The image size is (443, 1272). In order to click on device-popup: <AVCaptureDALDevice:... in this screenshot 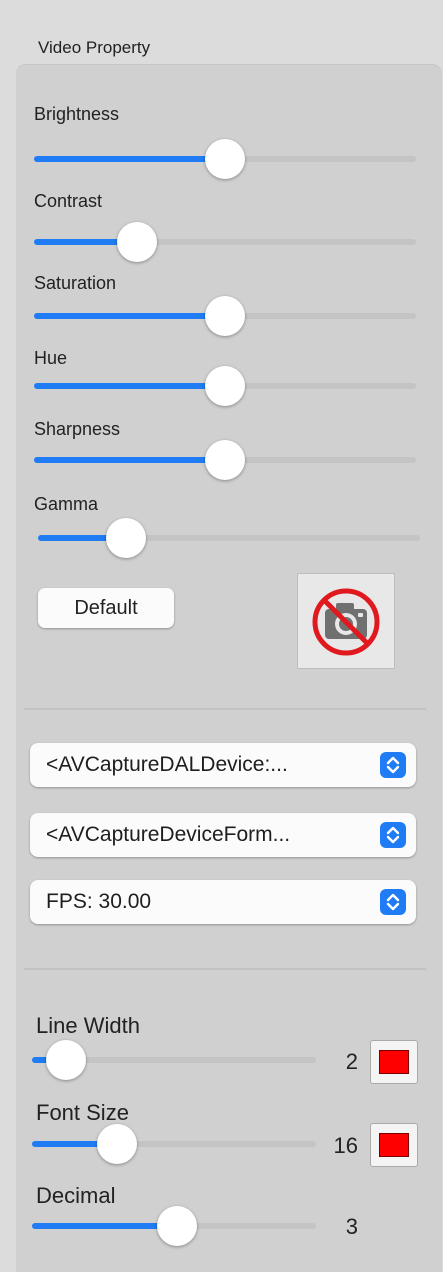, I will do `click(223, 765)`.